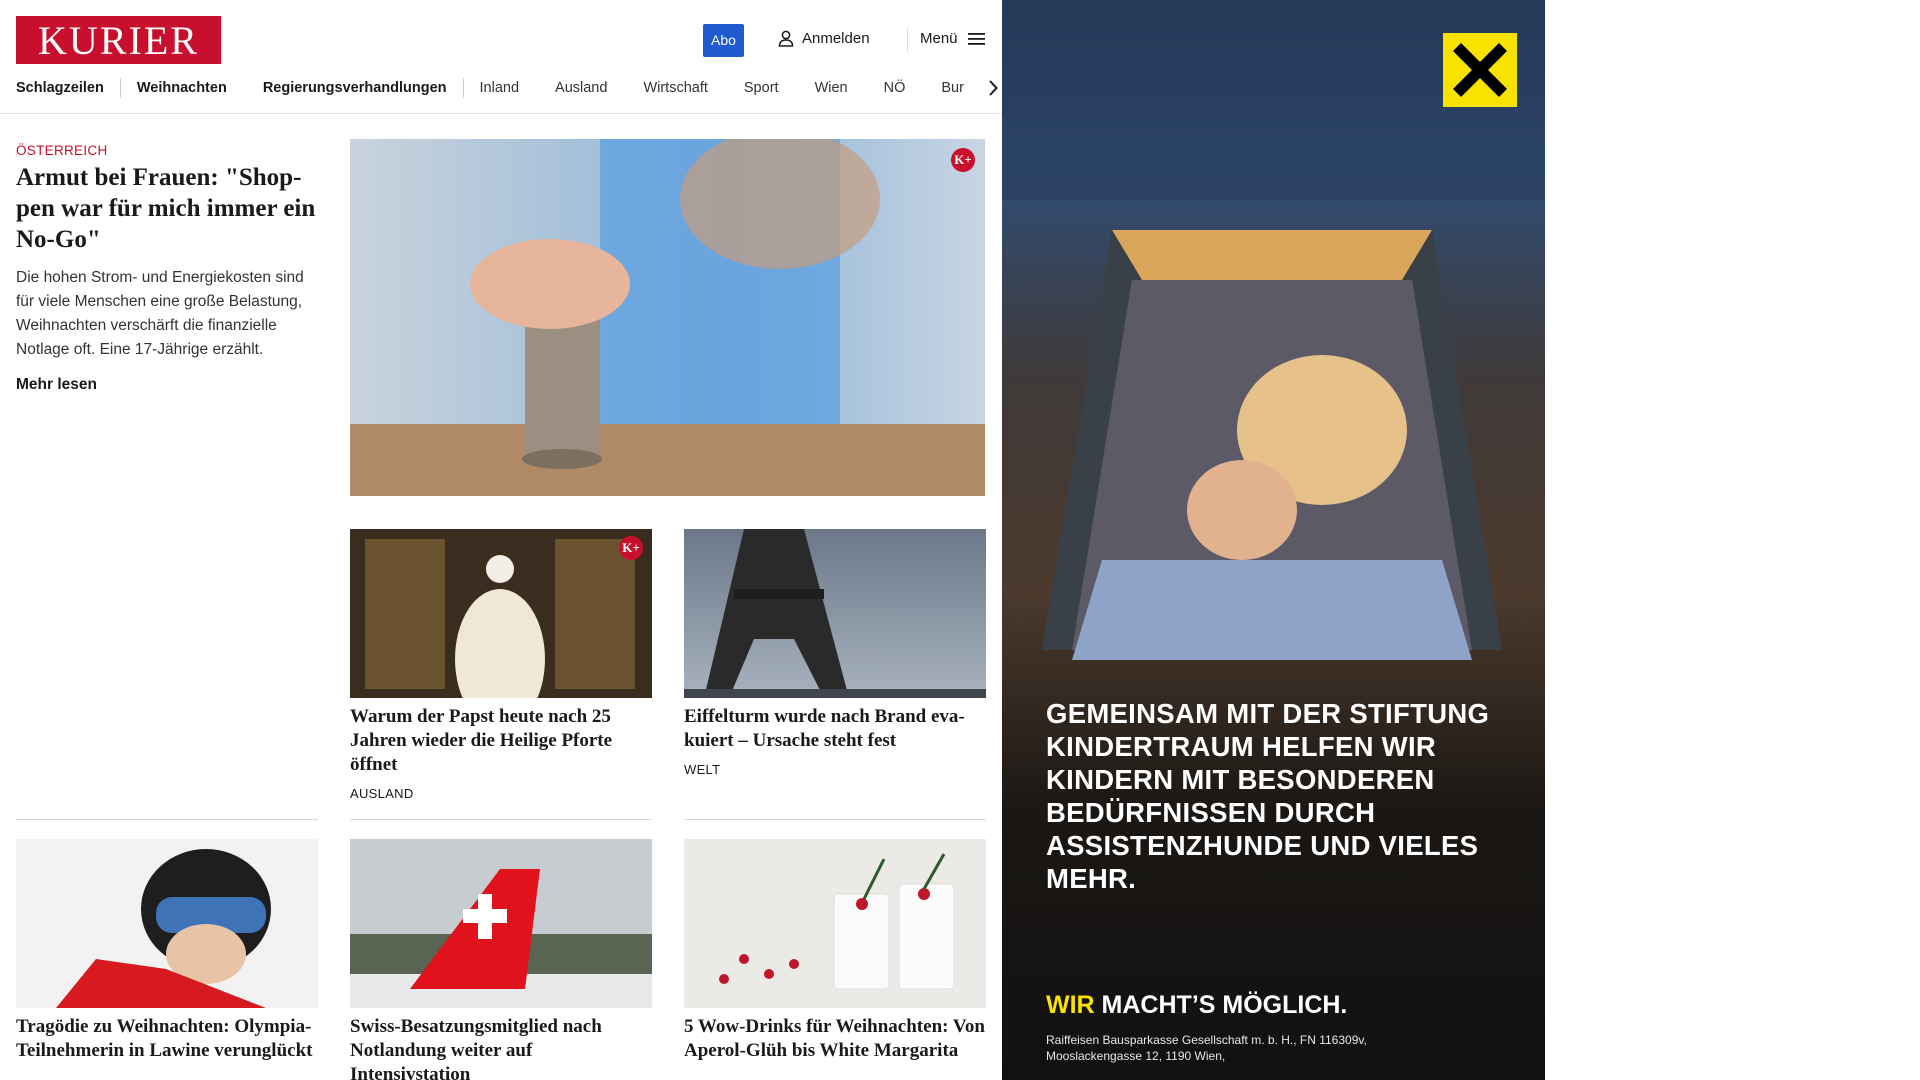 Image resolution: width=1920 pixels, height=1080 pixels. Describe the element at coordinates (976, 38) in the screenshot. I see `hamburger-icon` at that location.